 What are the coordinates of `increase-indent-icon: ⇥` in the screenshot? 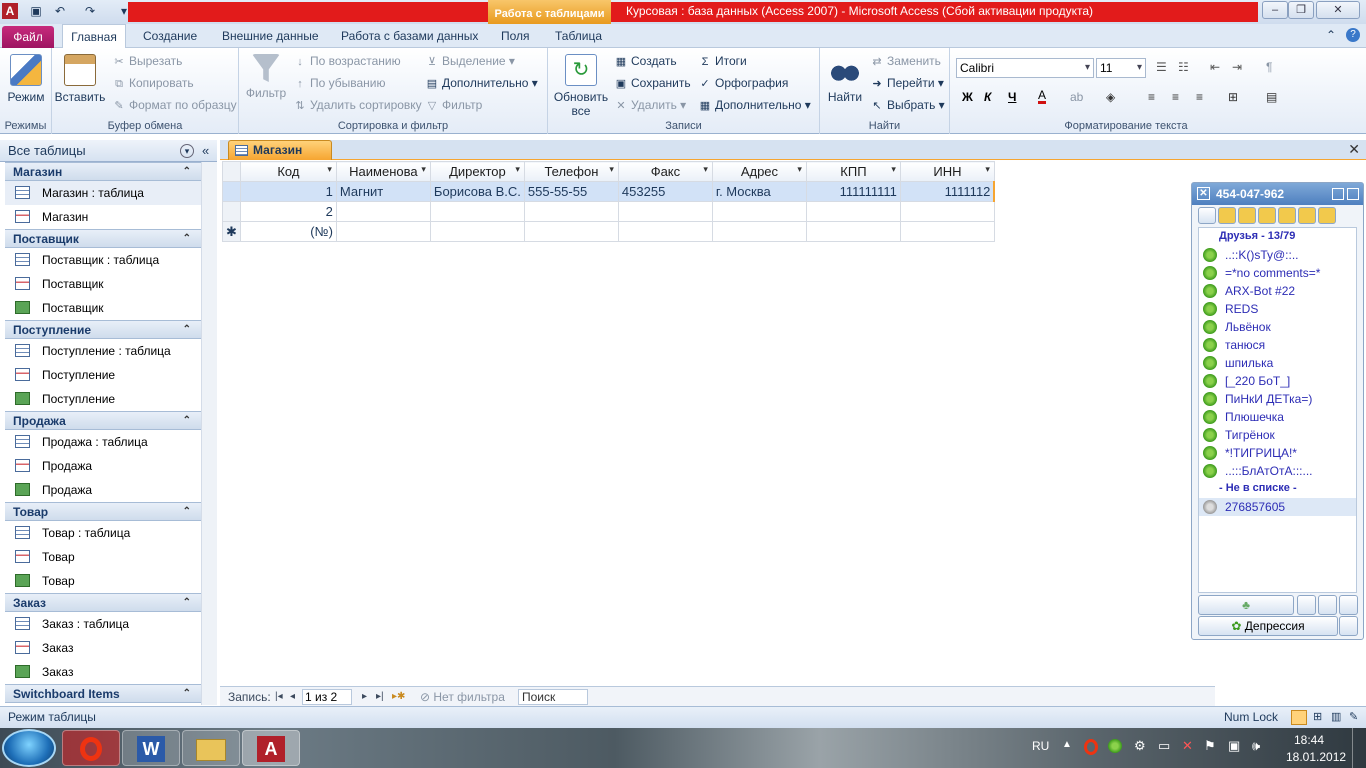 It's located at (1237, 67).